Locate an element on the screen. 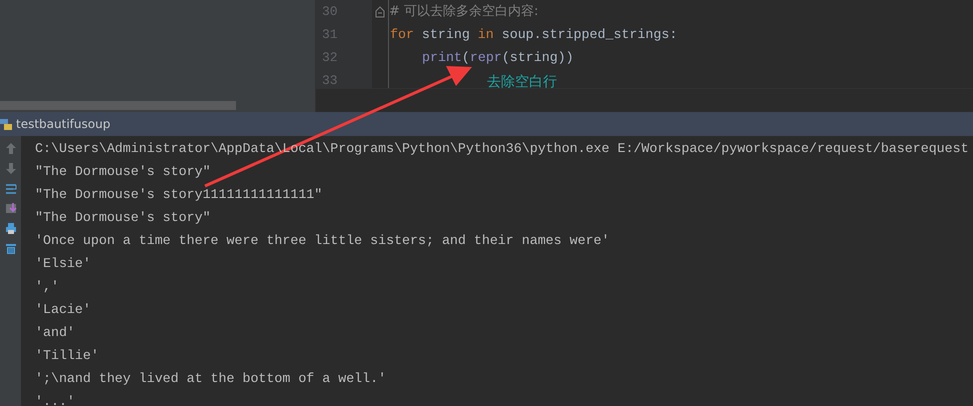 This screenshot has height=406, width=973. print-icon is located at coordinates (10, 228).